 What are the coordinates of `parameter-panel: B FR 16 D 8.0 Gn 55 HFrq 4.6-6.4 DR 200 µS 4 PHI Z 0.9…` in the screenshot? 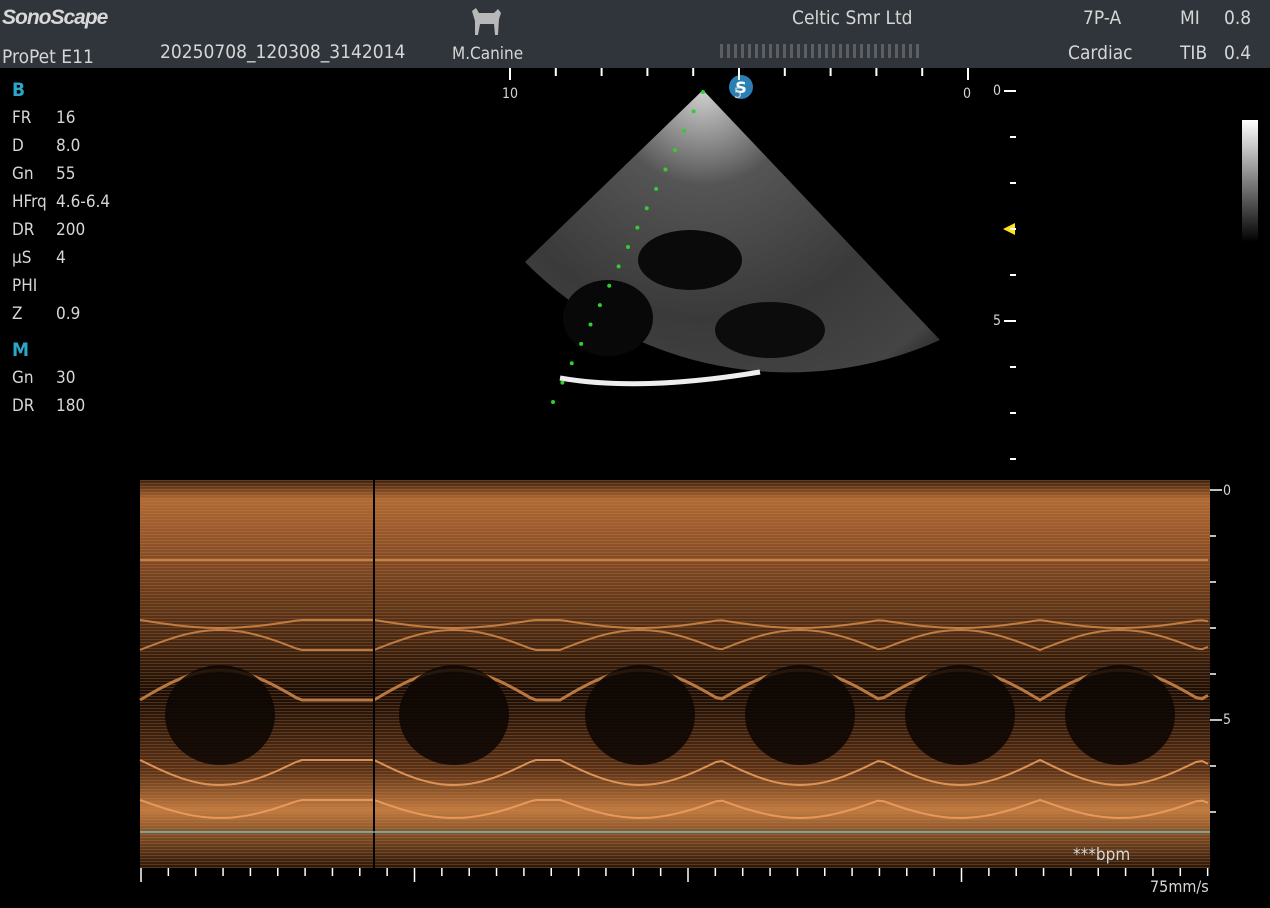 It's located at (61, 248).